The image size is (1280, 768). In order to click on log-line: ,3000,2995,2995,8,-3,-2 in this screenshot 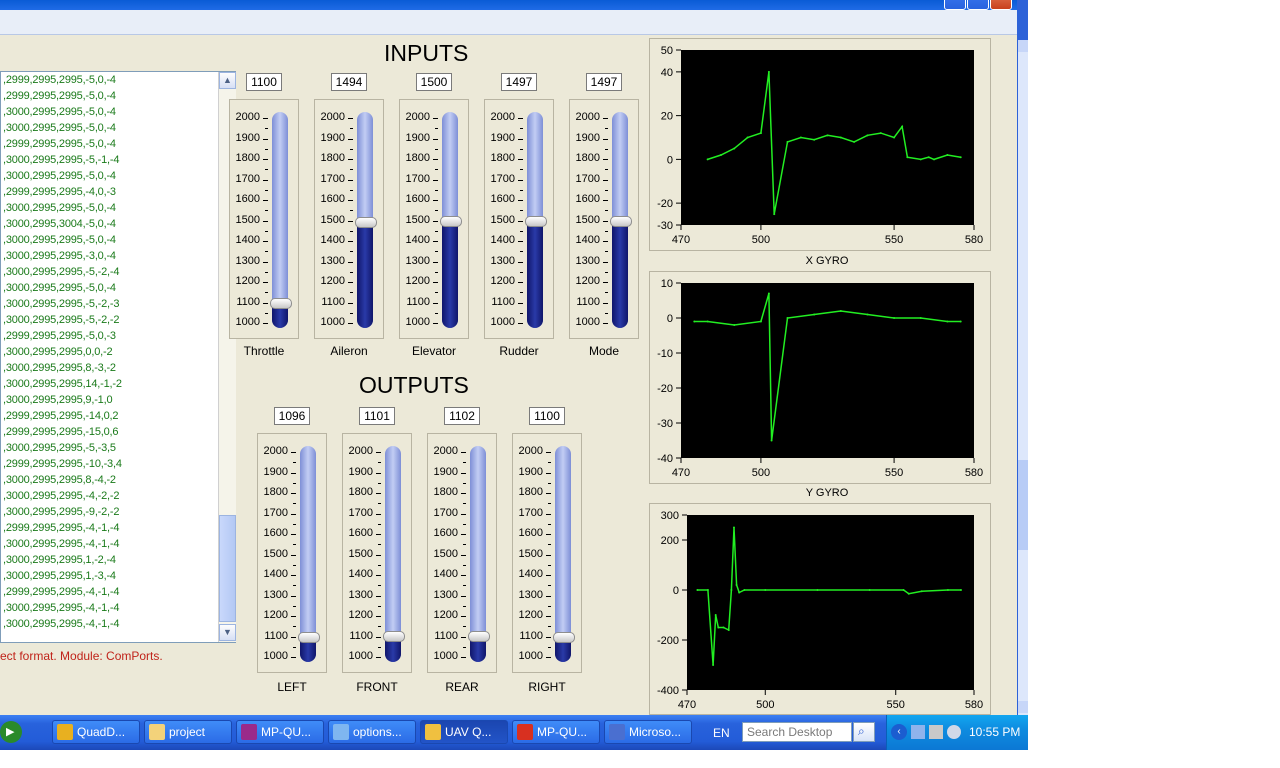, I will do `click(59, 368)`.